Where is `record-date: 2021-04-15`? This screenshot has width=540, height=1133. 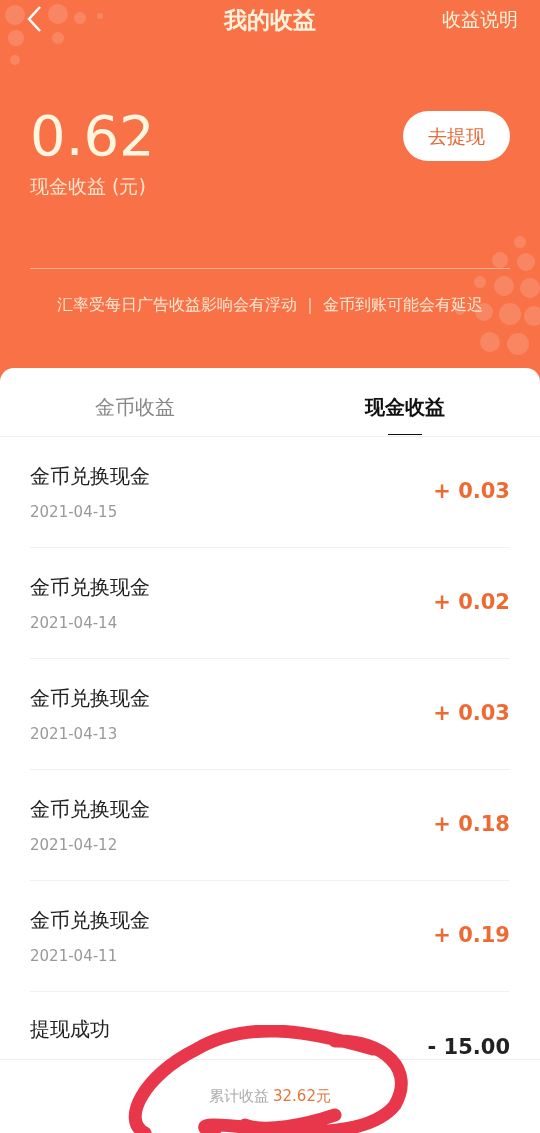
record-date: 2021-04-15 is located at coordinates (74, 512).